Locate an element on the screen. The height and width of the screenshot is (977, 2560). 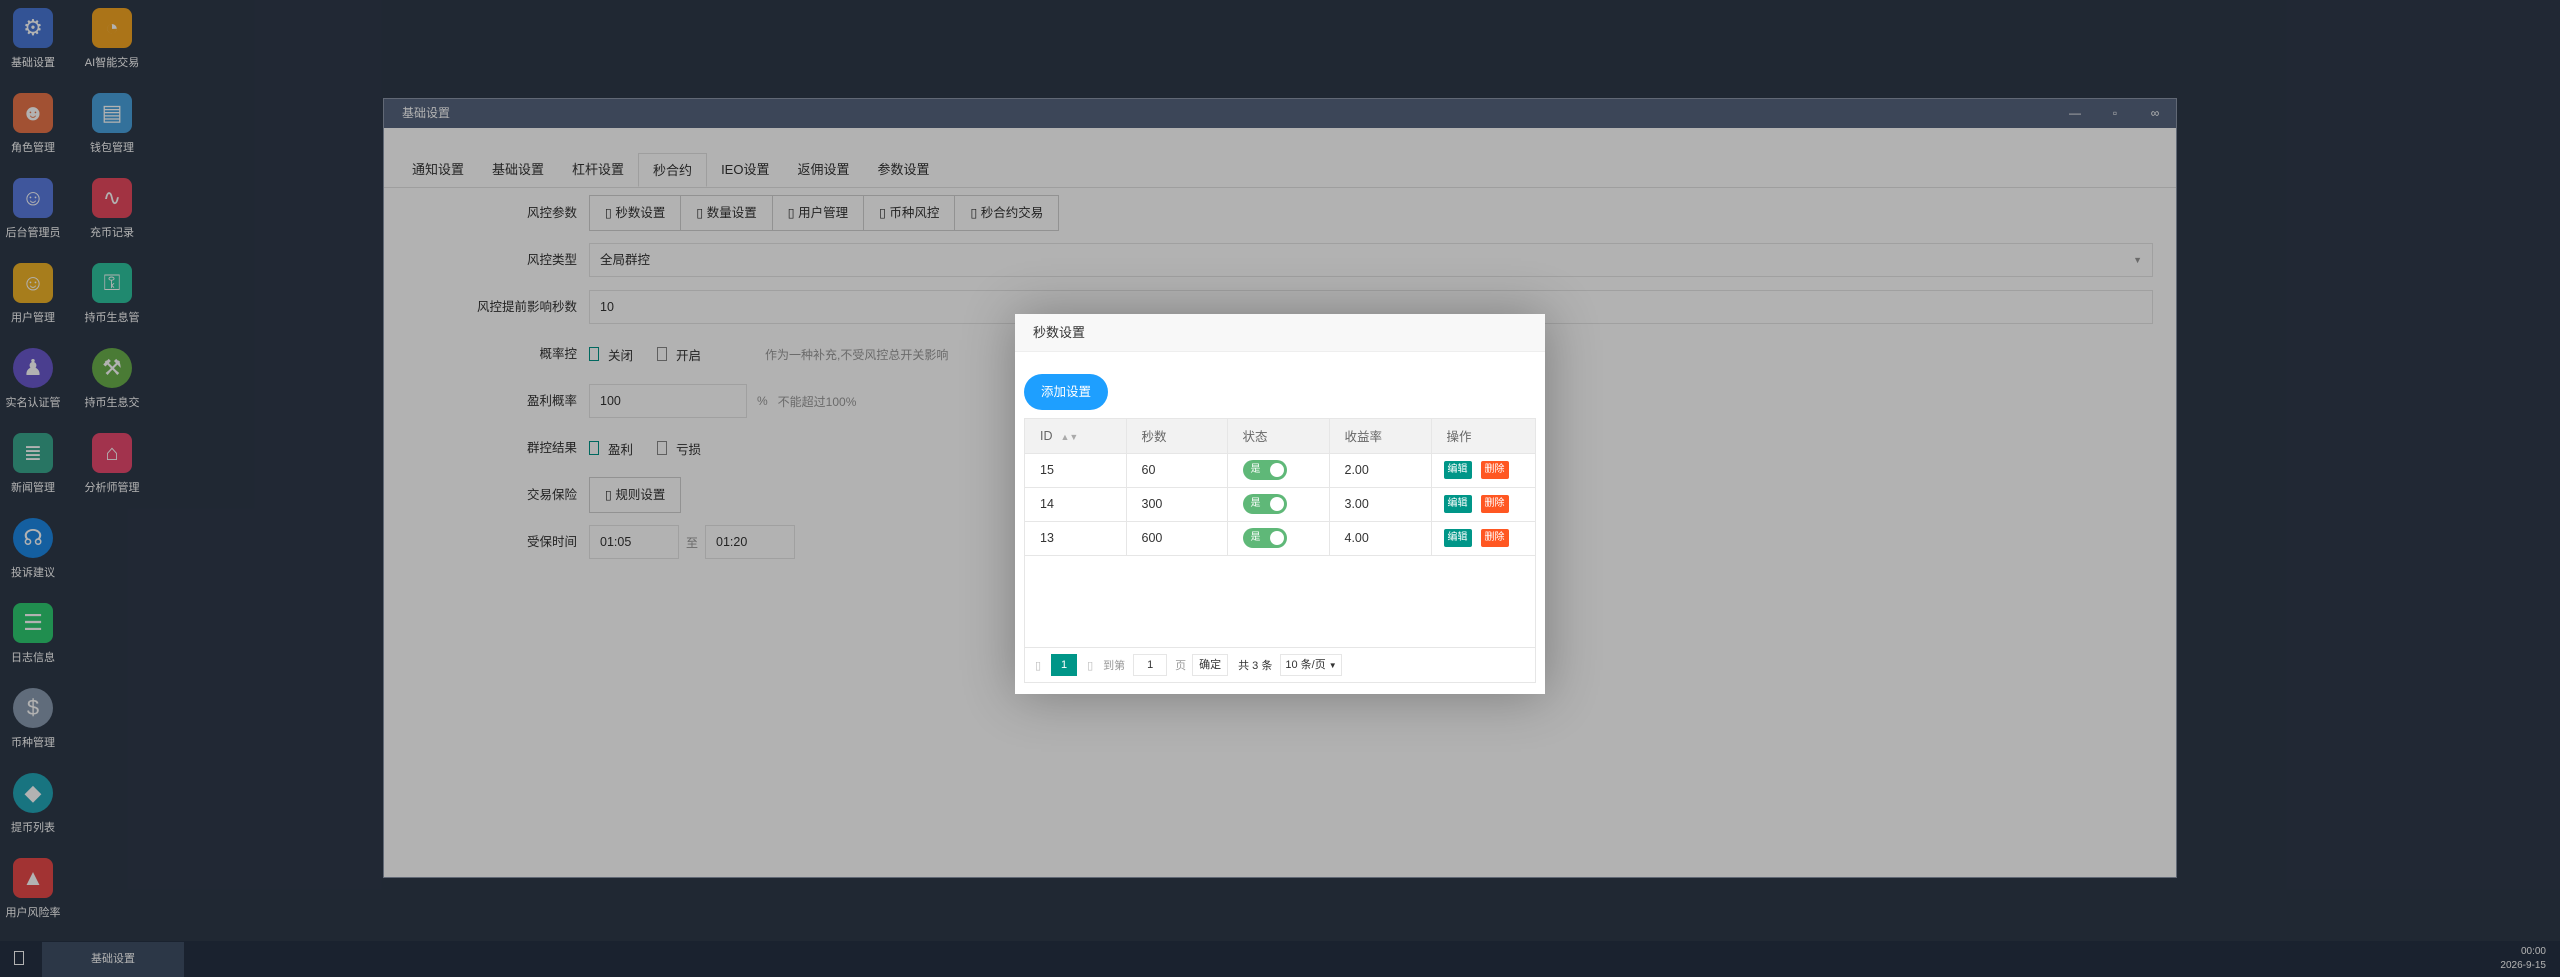
table-header-row: ID ▲▼ 秒数 状态 收益率 操作 is located at coordinates (1280, 436).